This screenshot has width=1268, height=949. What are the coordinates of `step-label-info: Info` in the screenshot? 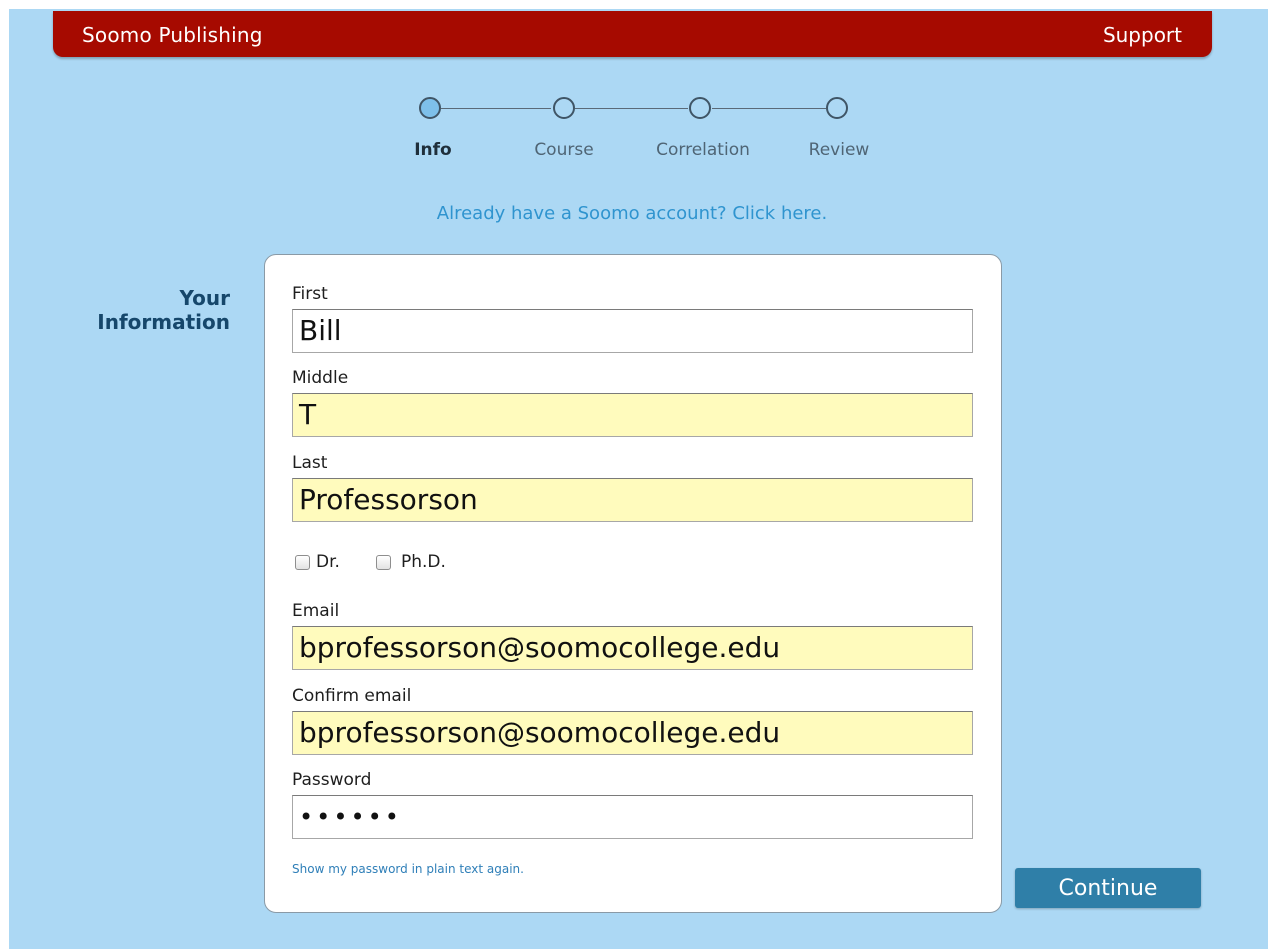 It's located at (433, 150).